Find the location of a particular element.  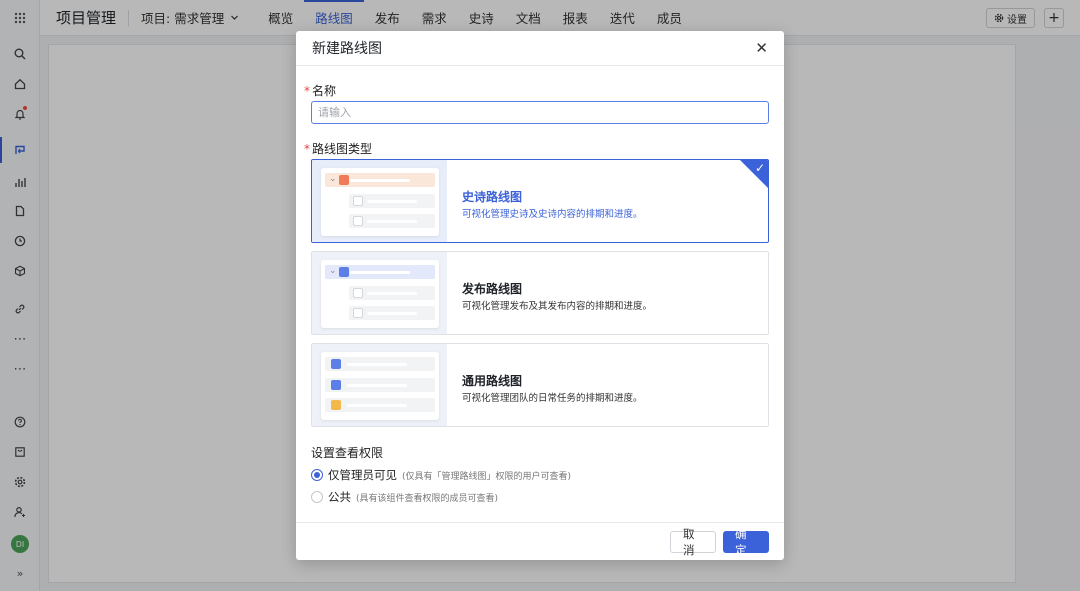

roadmap-type-general: 通用路线图 可视化管理团队的日常任务的排期和进度。 is located at coordinates (540, 385).